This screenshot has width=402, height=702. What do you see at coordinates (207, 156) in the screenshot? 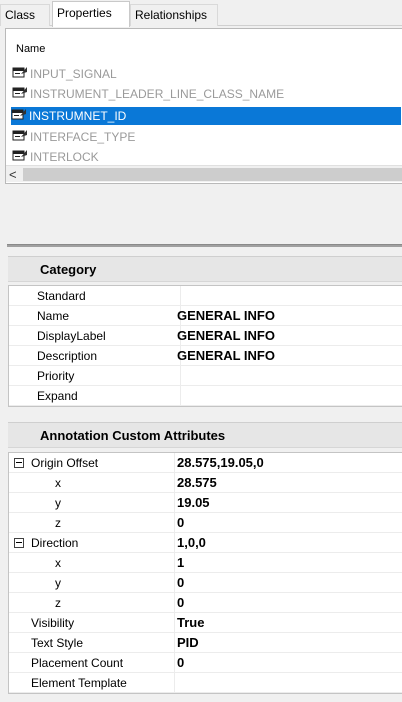
I see `list-item: INTERLOCK` at bounding box center [207, 156].